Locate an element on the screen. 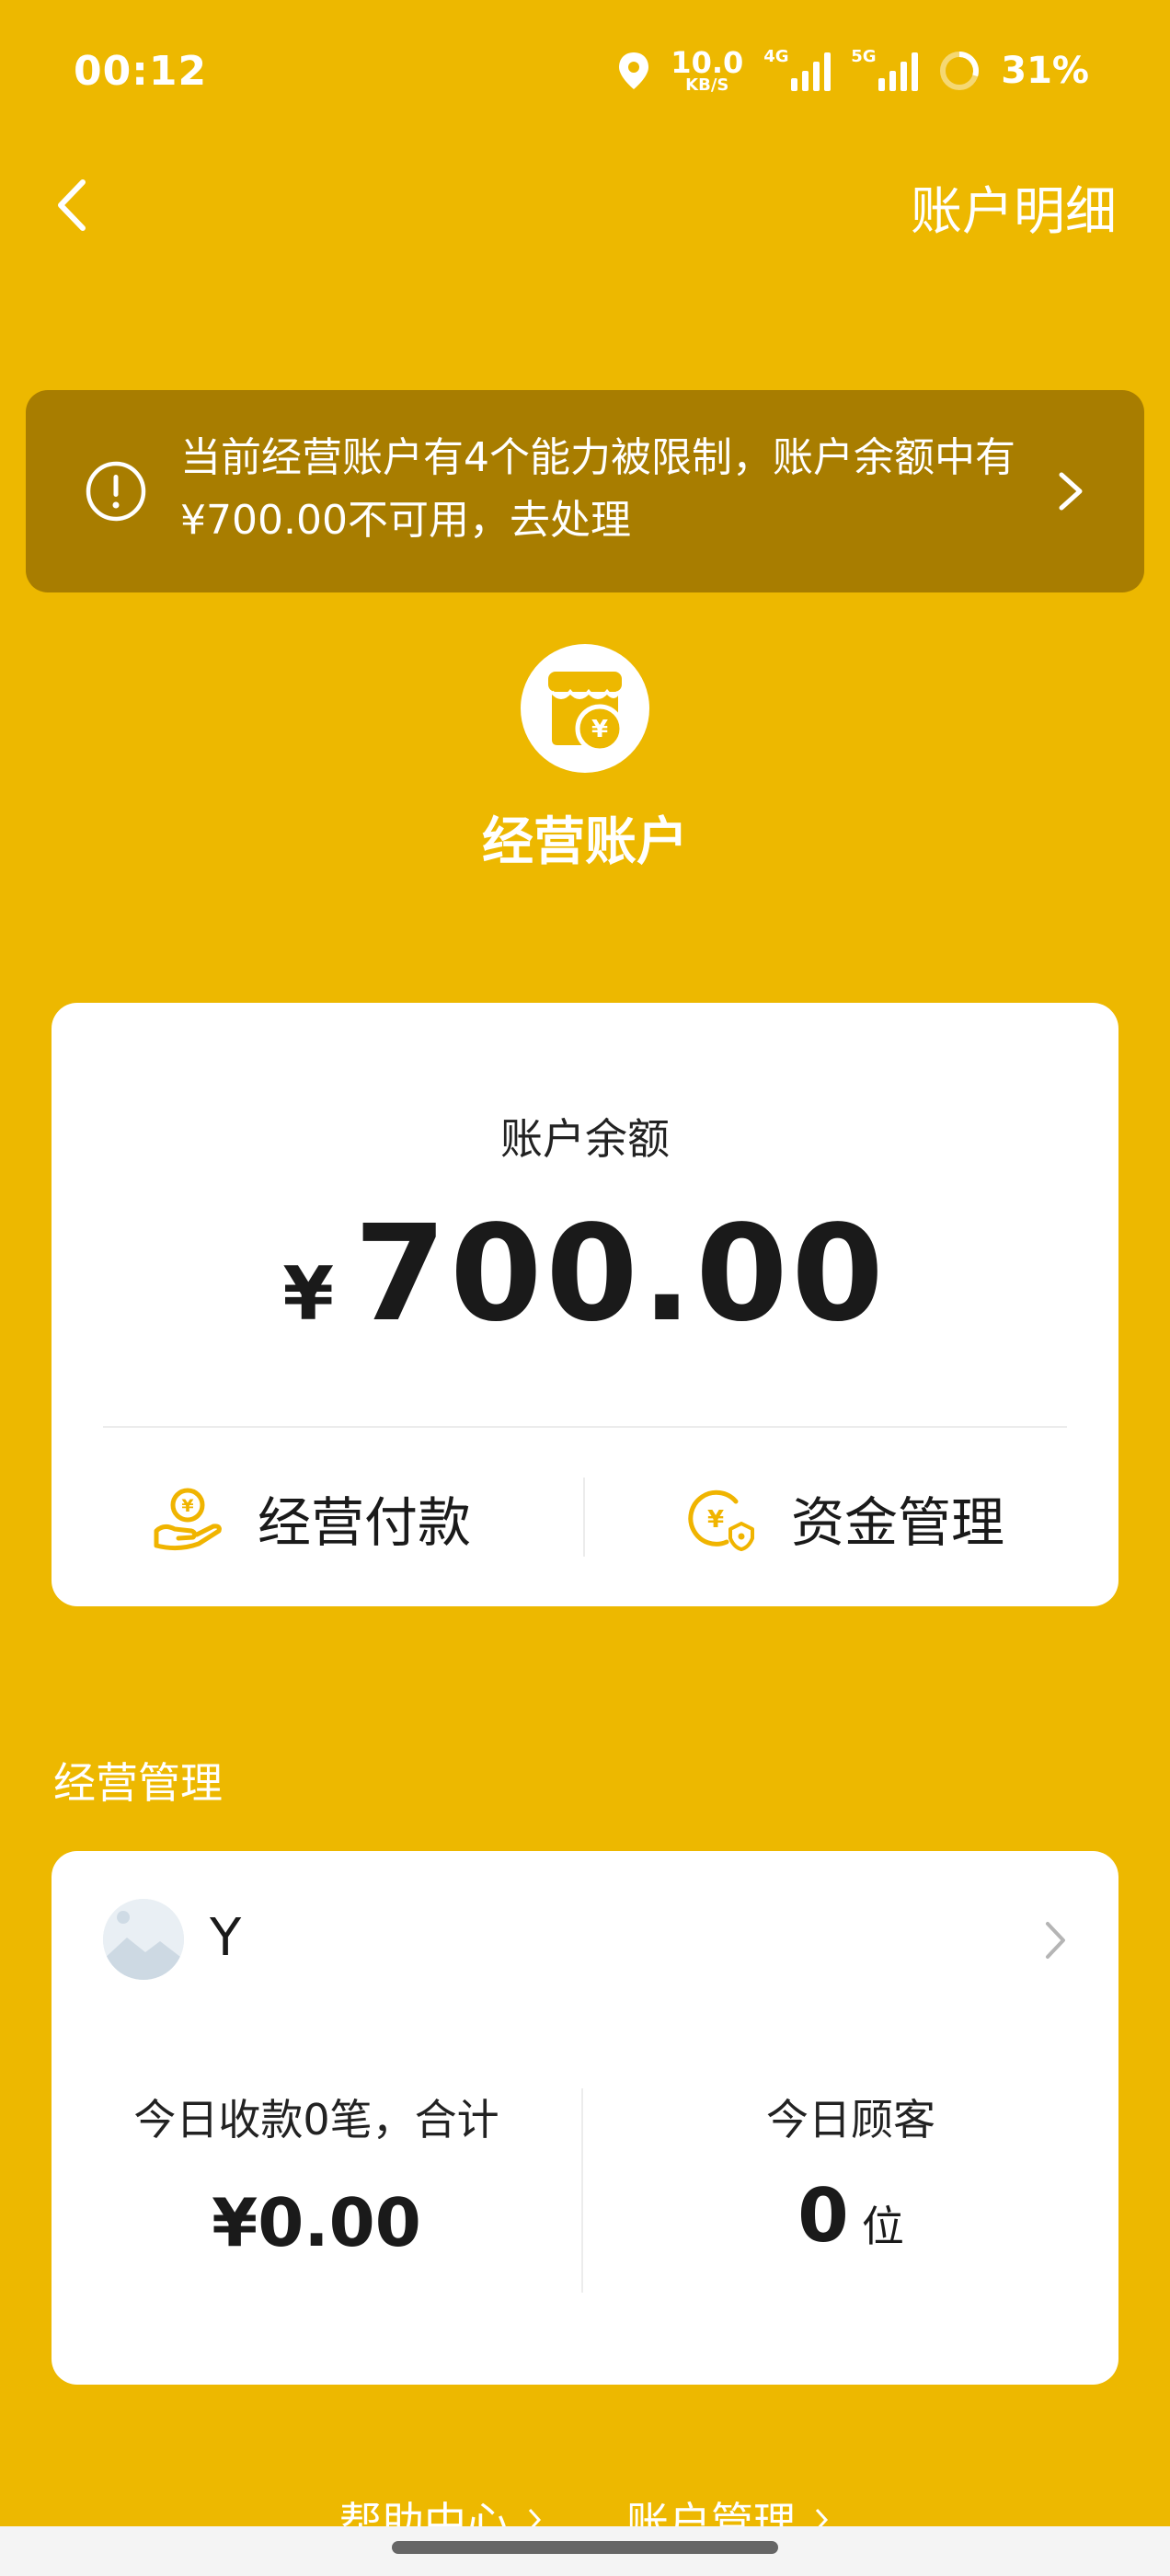 The image size is (1170, 2576). alert-text: 当前经营账户有4个能力被限制，账户余额中有¥700.00不可用，去处理 is located at coordinates (597, 489).